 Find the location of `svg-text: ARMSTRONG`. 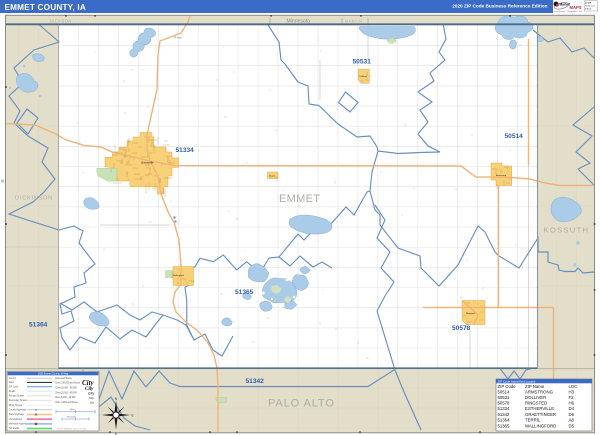

svg-text: ARMSTRONG is located at coordinates (539, 391).